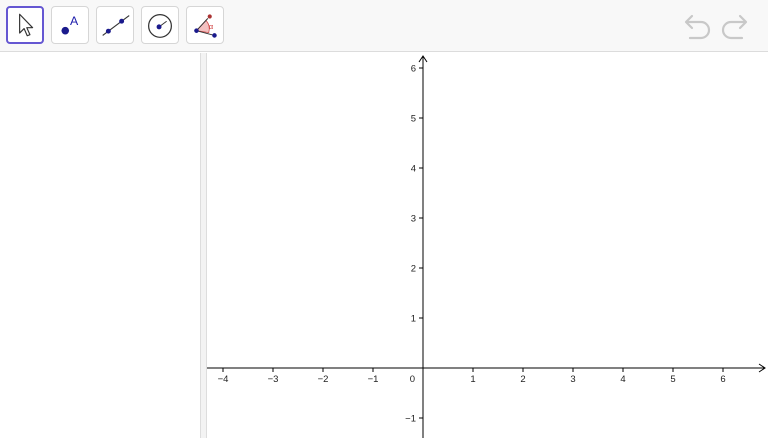 This screenshot has width=768, height=438. Describe the element at coordinates (323, 379) in the screenshot. I see `x-tick-label: −2` at that location.